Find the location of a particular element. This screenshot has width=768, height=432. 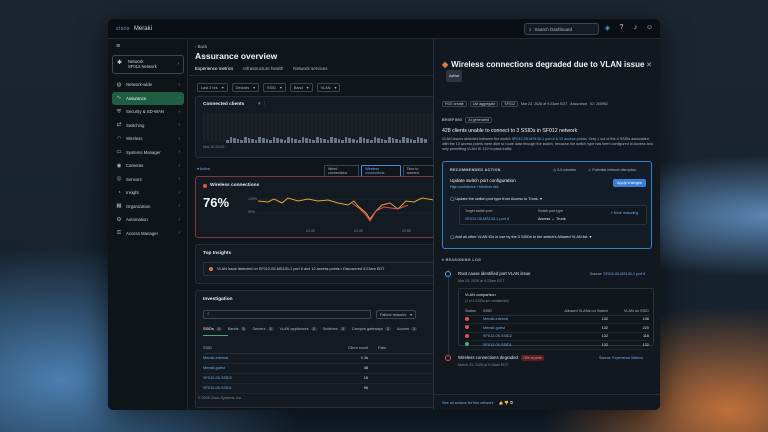

subtab: Bands 3 is located at coordinates (237, 329).